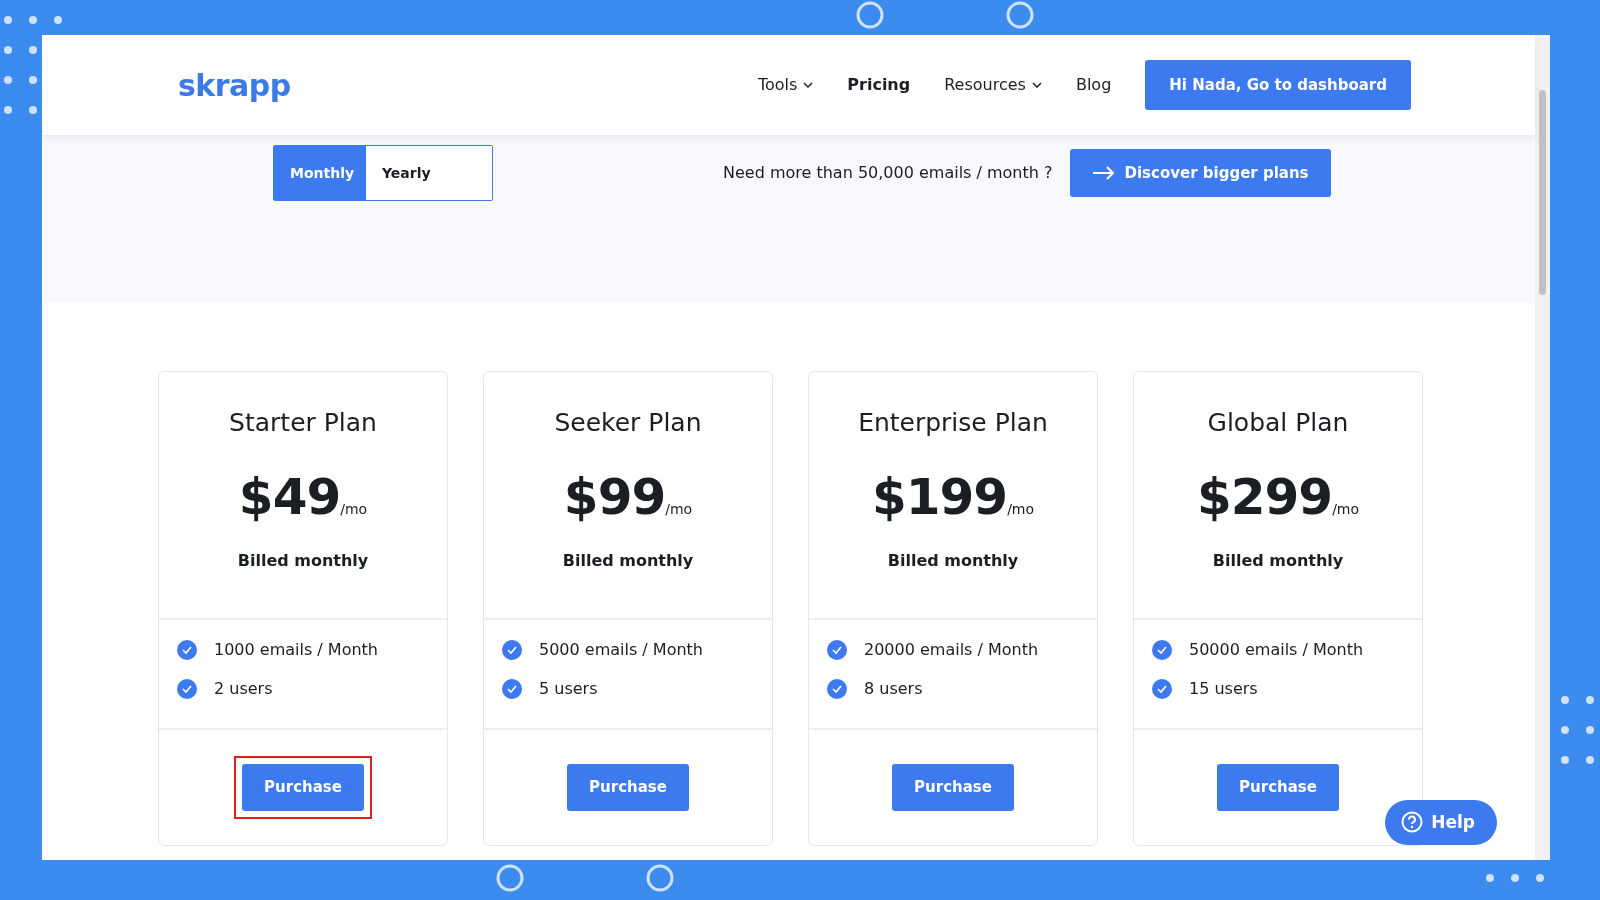 The height and width of the screenshot is (900, 1600). What do you see at coordinates (1441, 822) in the screenshot?
I see `help-button: Help` at bounding box center [1441, 822].